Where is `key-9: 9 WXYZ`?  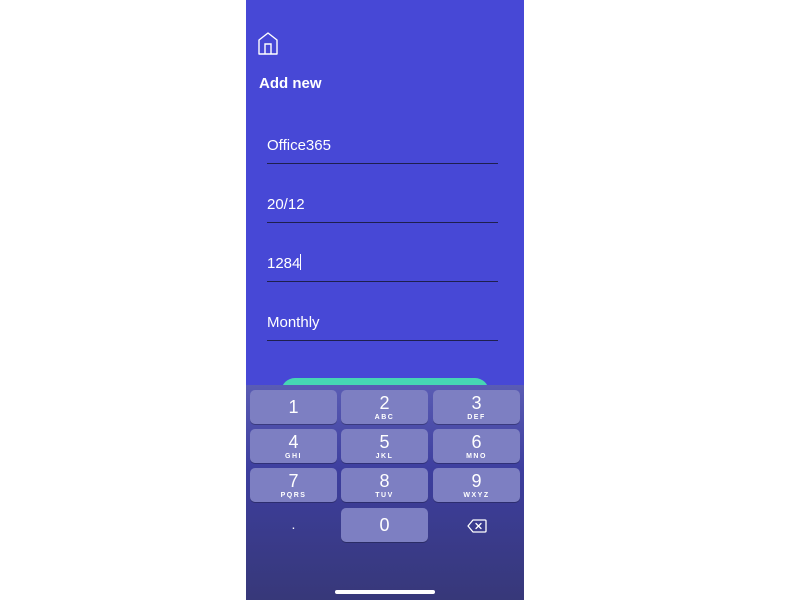
key-9: 9 WXYZ is located at coordinates (476, 485).